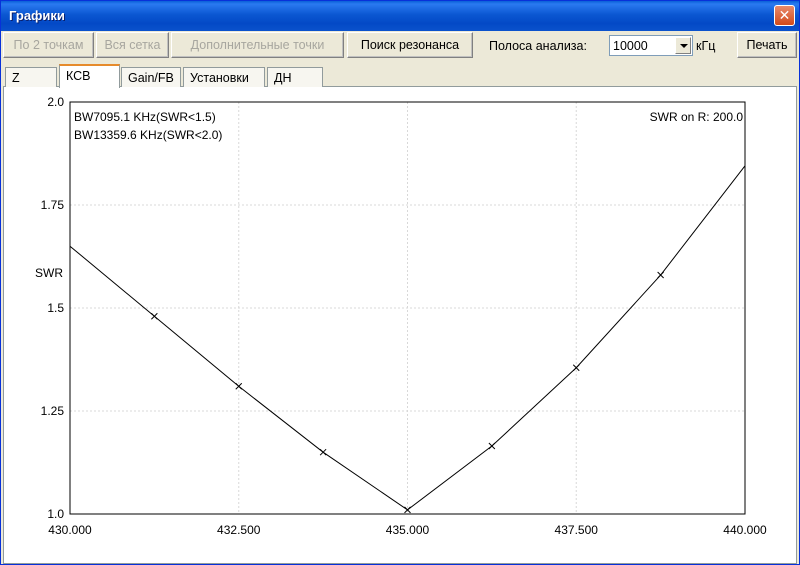 The image size is (800, 565). I want to click on extra-points-button: Дополнительные точки, so click(257, 45).